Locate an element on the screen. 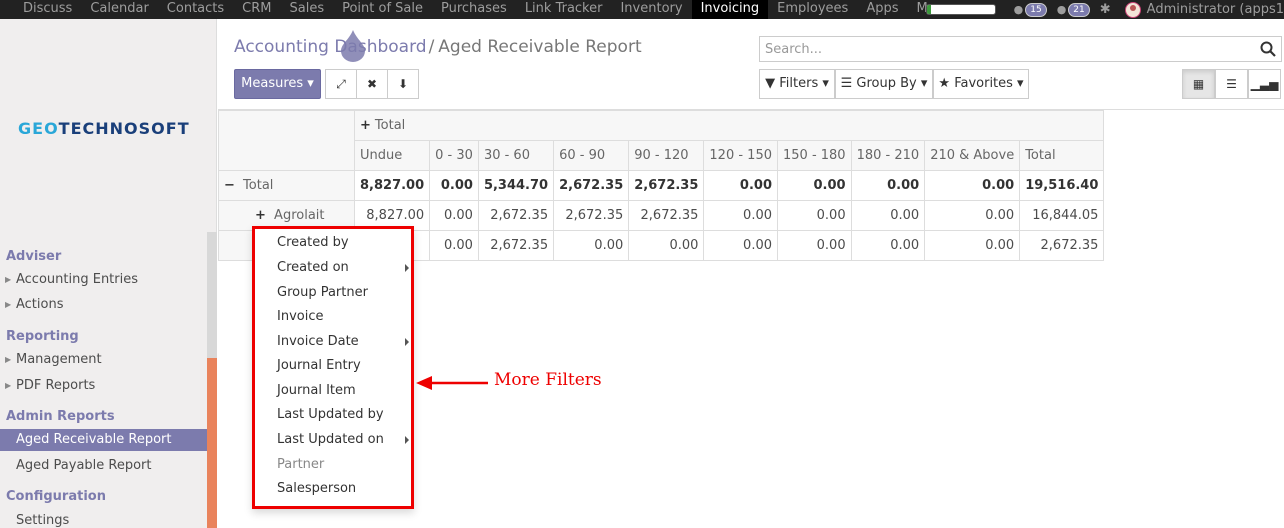 This screenshot has height=528, width=1284. nav-apps: Apps is located at coordinates (882, 9).